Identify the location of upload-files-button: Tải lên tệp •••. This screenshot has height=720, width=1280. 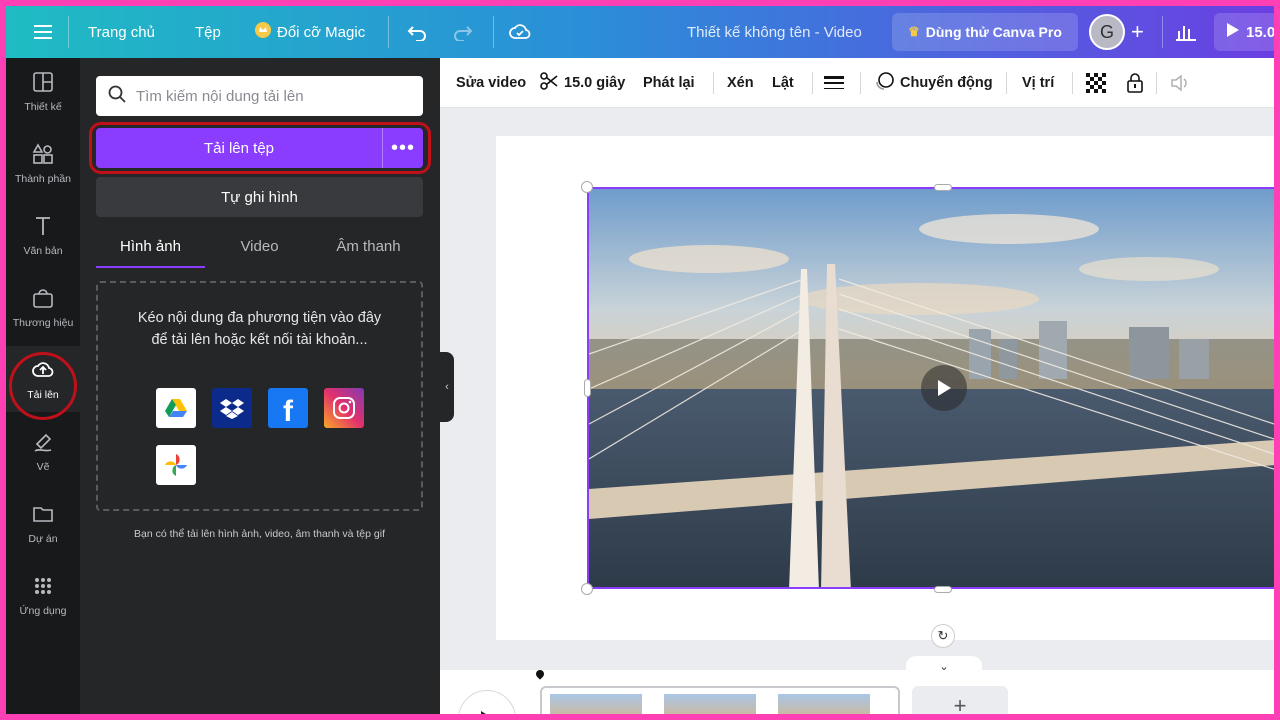
(259, 148).